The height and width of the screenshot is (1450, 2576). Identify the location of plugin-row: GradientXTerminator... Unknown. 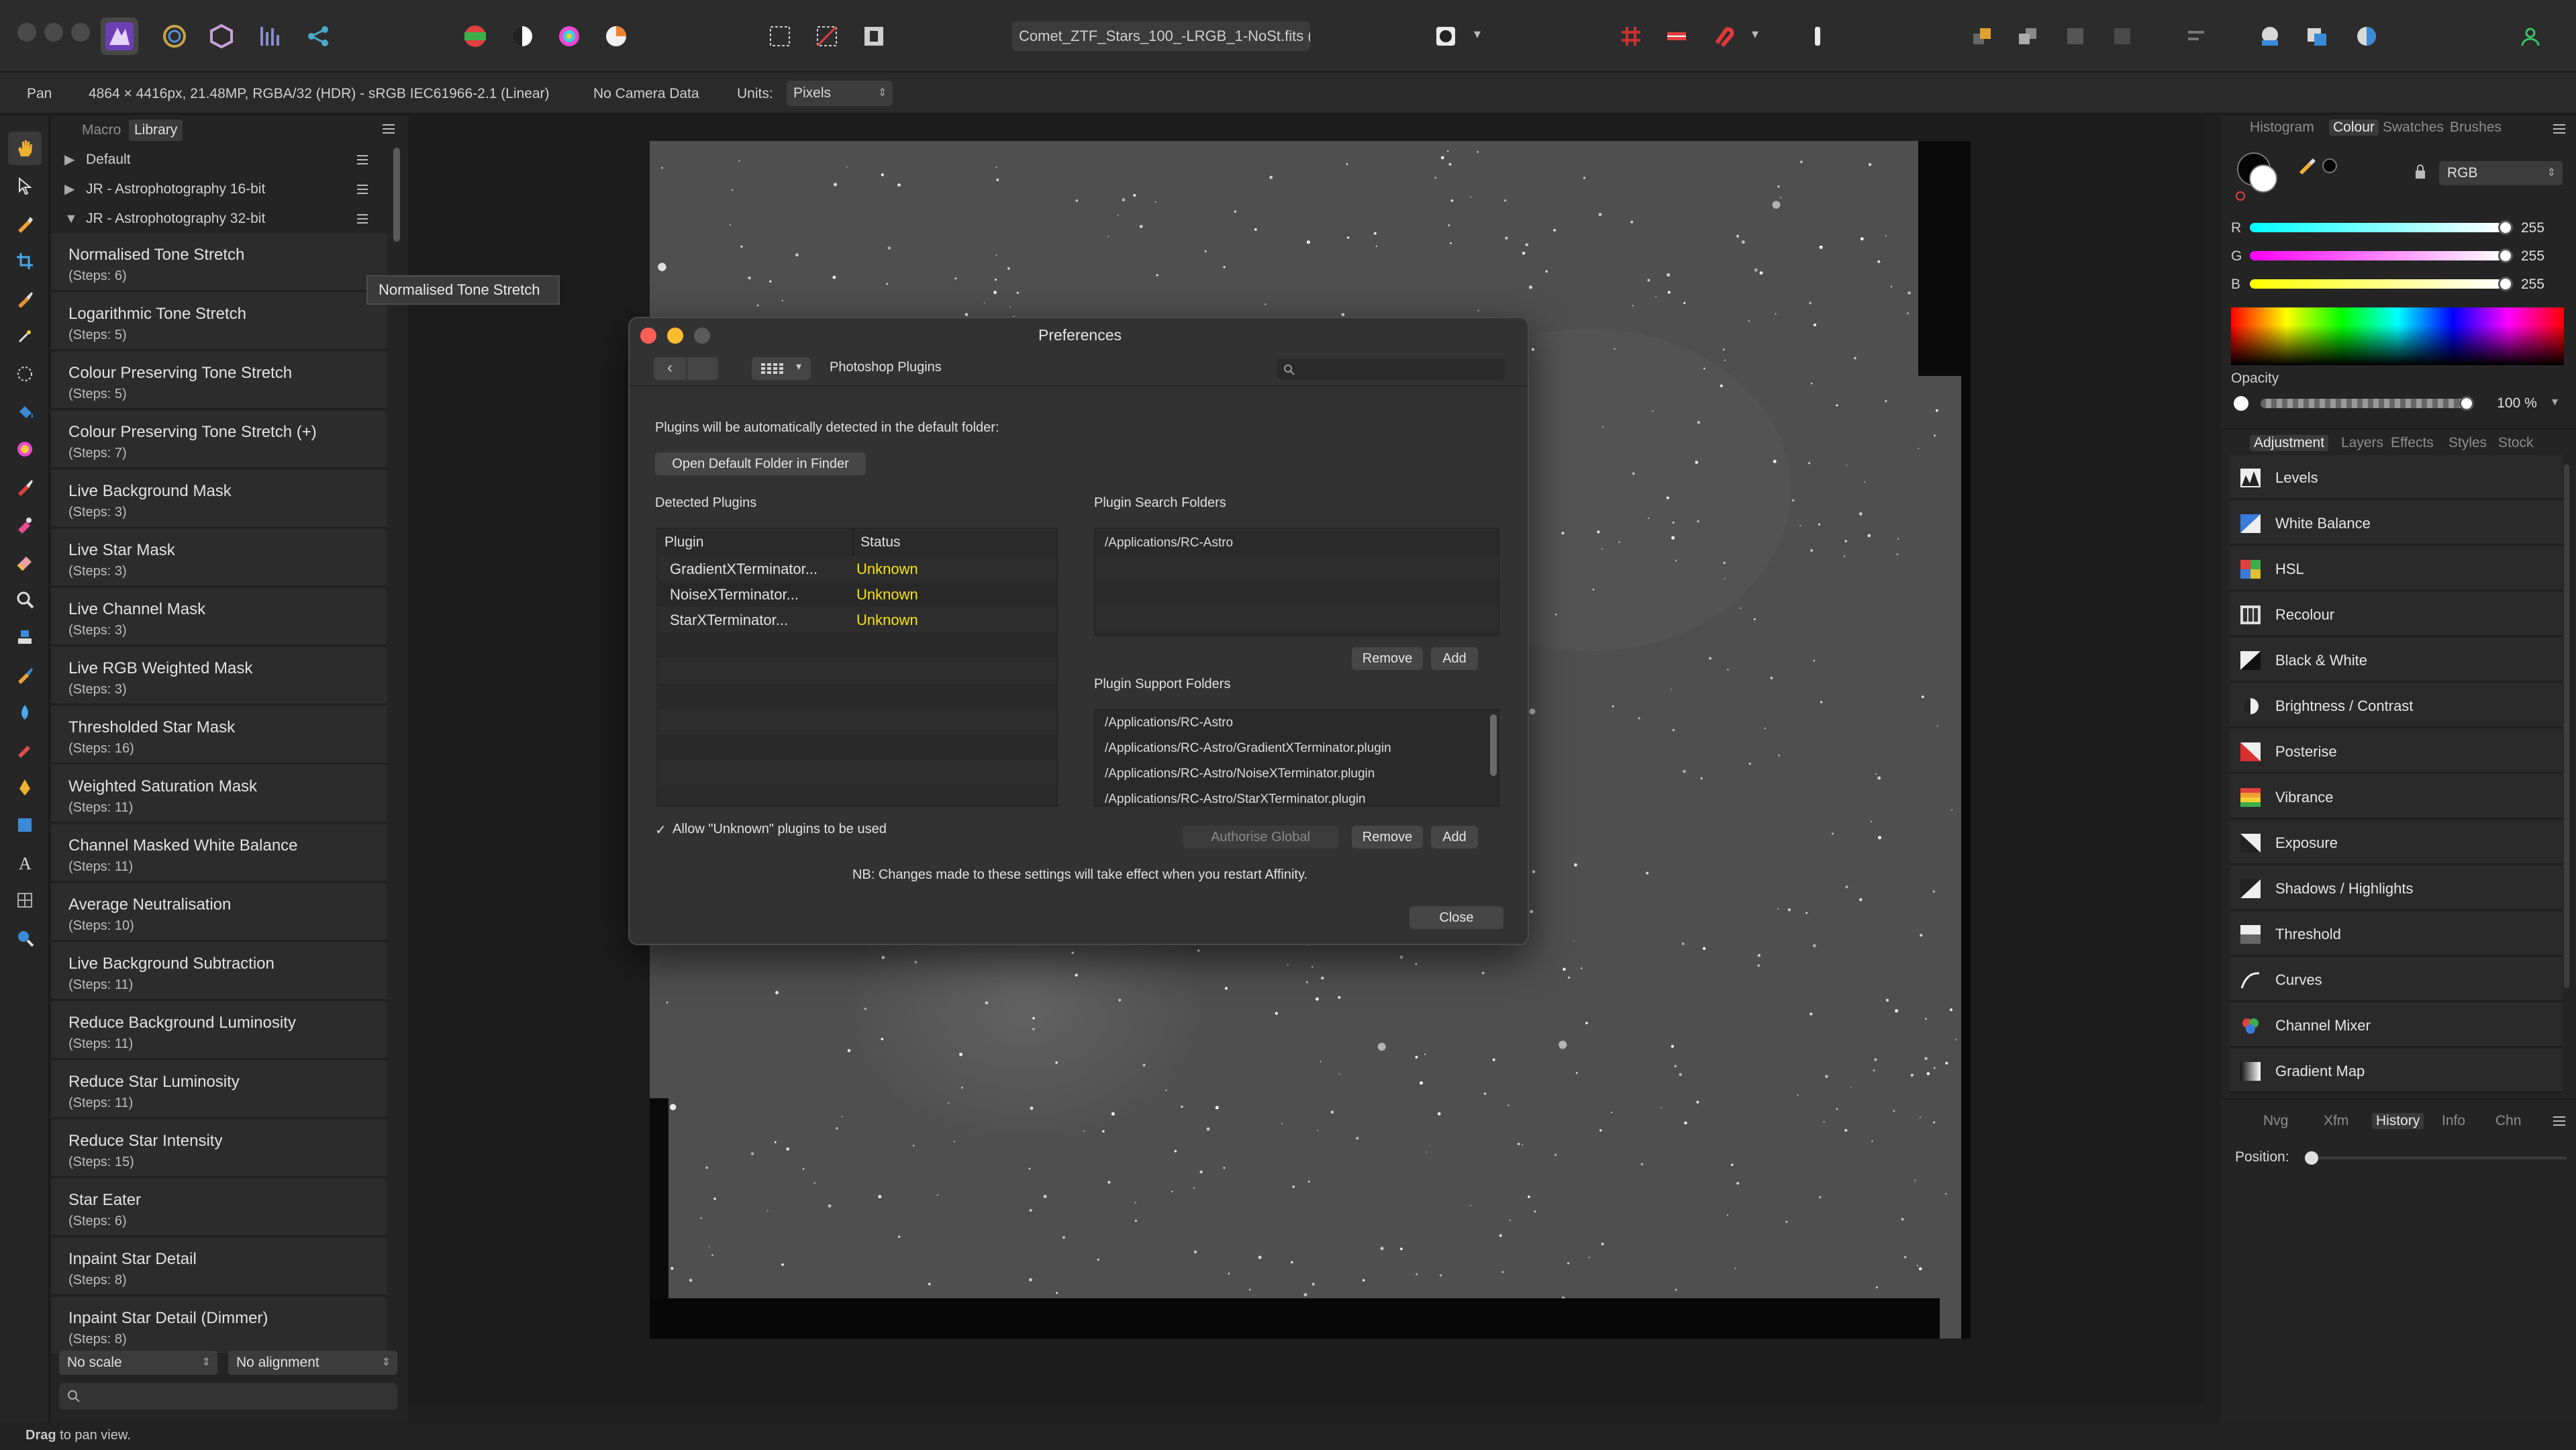
(857, 568).